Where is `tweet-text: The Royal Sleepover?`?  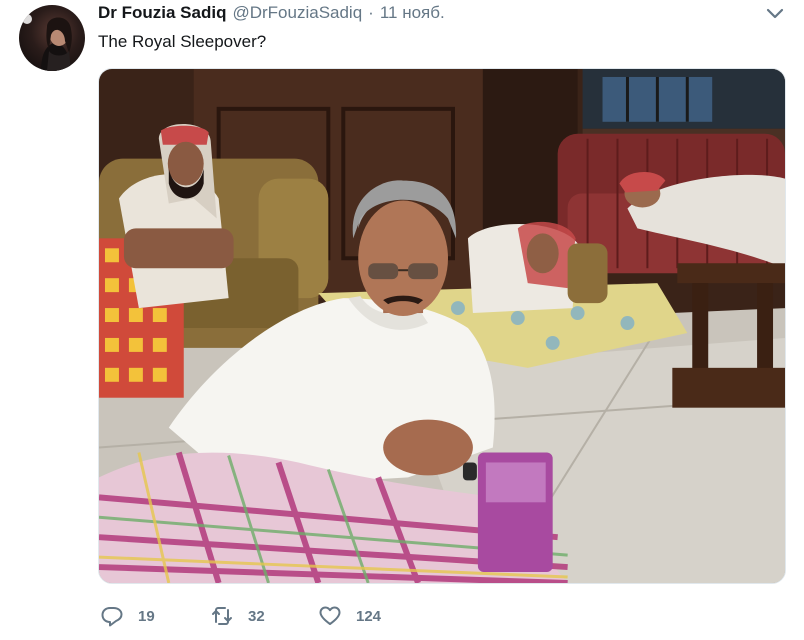 tweet-text: The Royal Sleepover? is located at coordinates (182, 41).